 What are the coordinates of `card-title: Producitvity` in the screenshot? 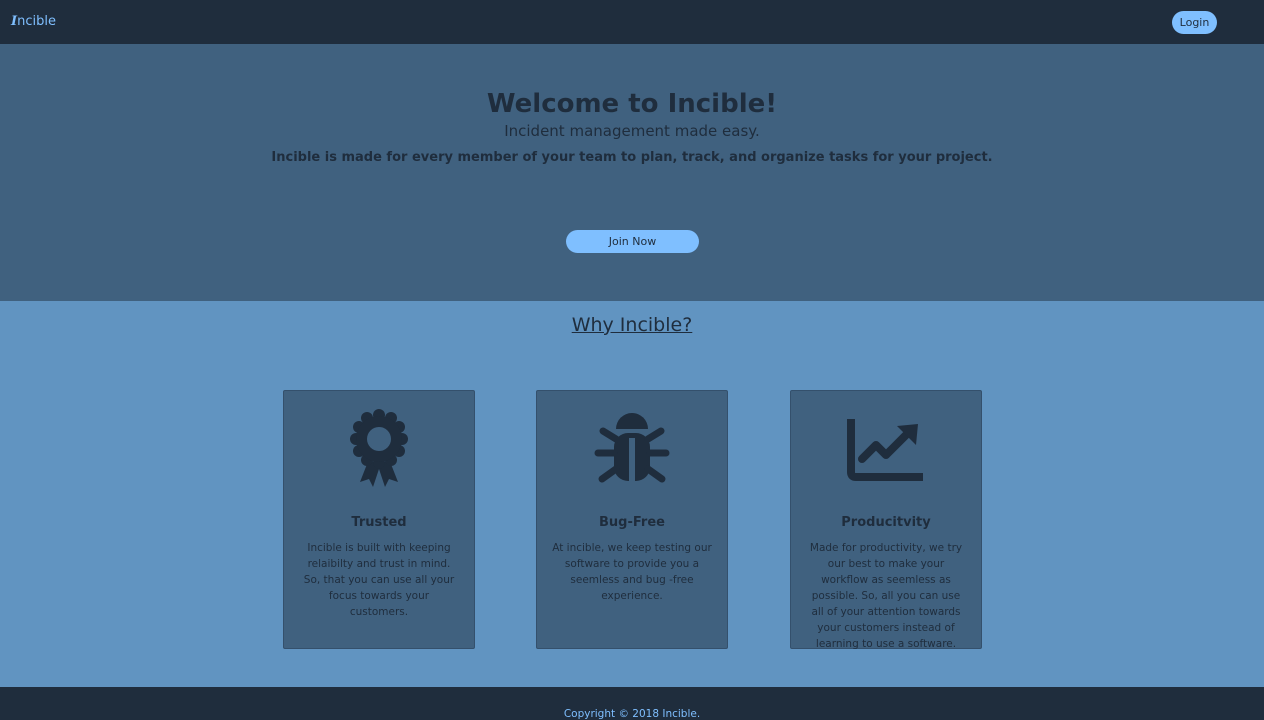 It's located at (886, 522).